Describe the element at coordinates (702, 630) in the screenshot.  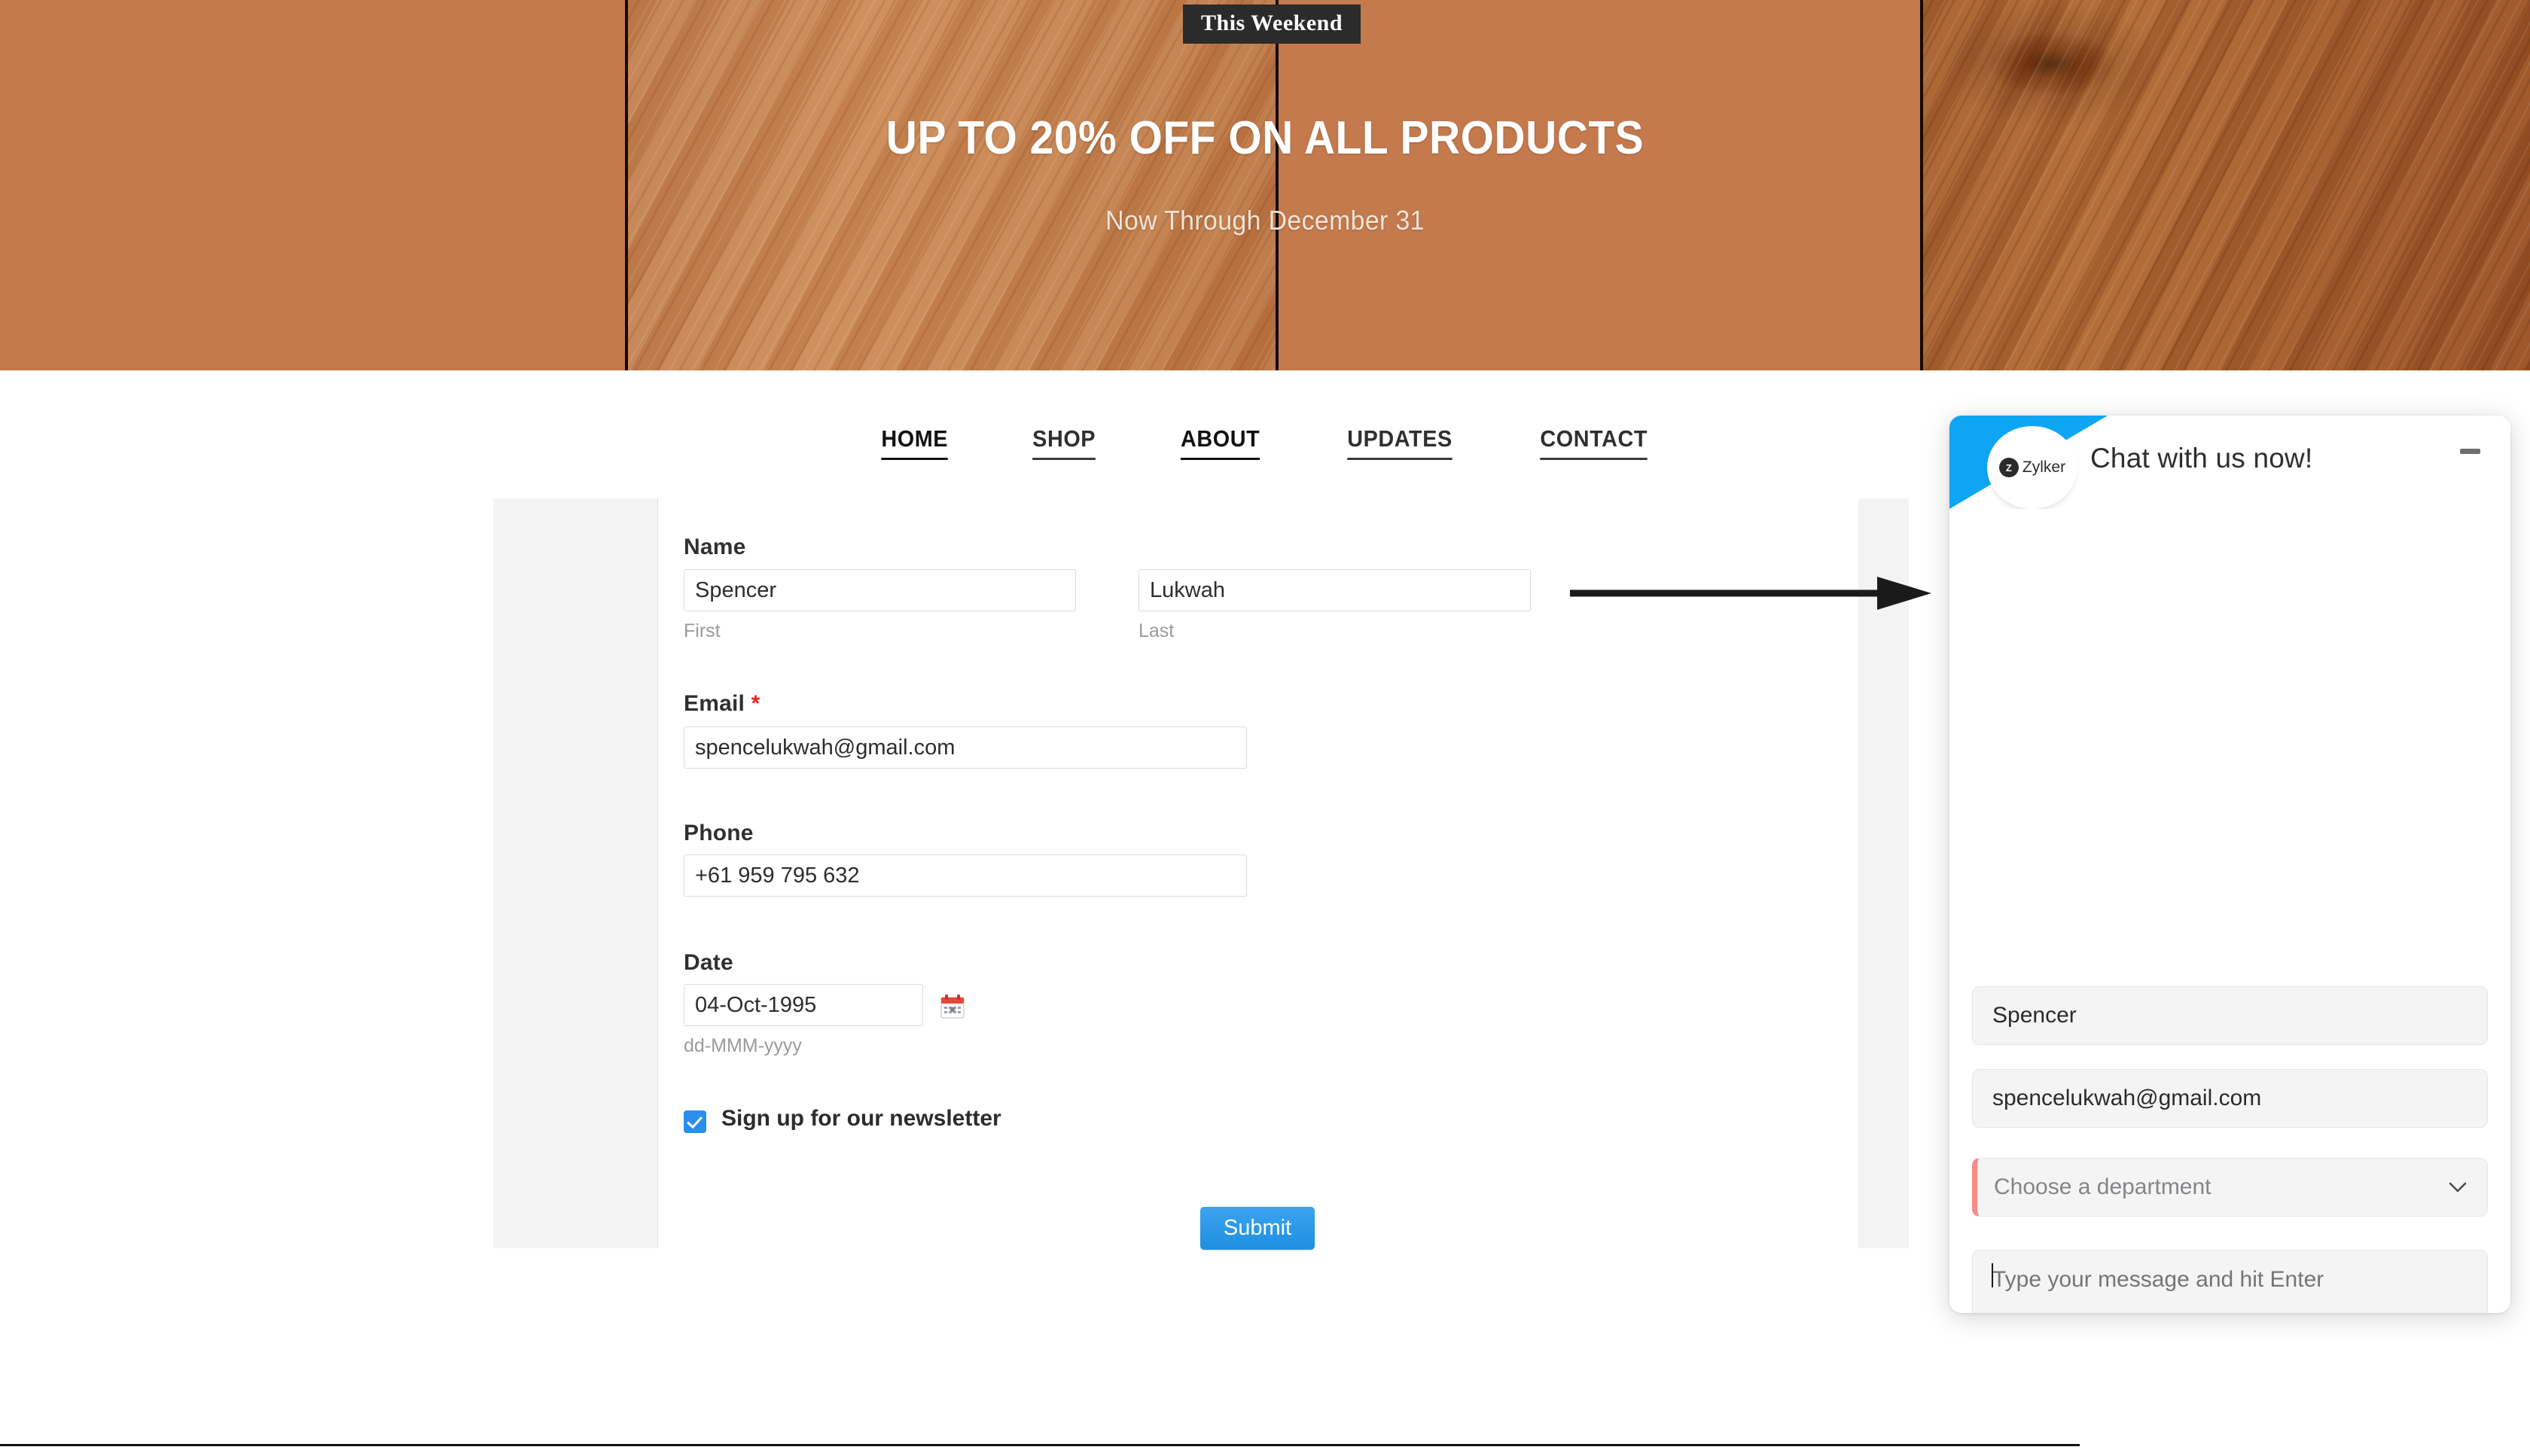
I see `first-name-sublabel: First` at that location.